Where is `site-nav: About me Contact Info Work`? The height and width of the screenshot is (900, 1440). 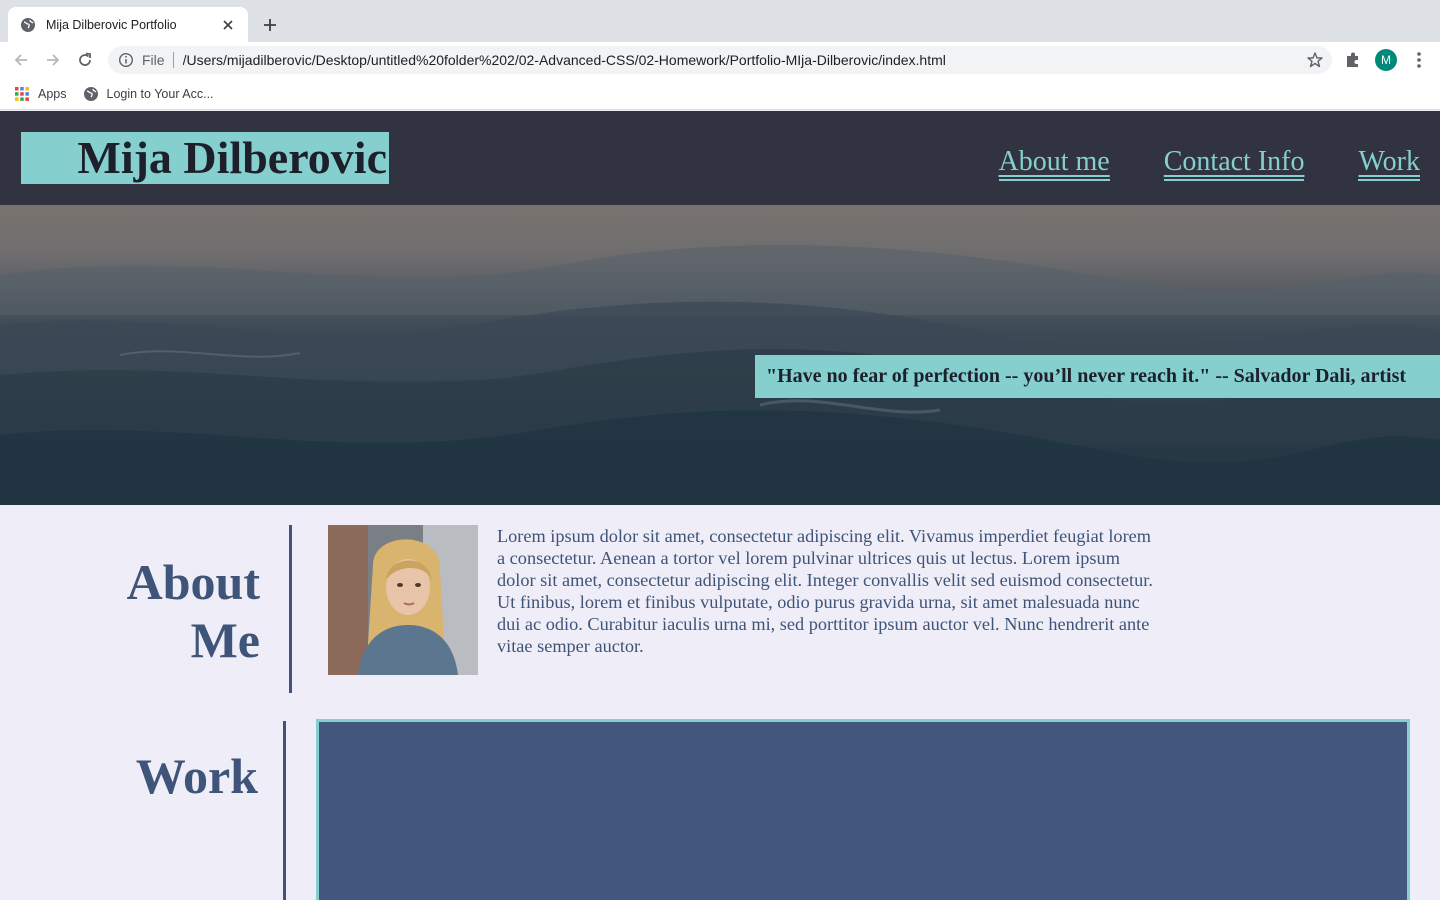 site-nav: About me Contact Info Work is located at coordinates (1209, 164).